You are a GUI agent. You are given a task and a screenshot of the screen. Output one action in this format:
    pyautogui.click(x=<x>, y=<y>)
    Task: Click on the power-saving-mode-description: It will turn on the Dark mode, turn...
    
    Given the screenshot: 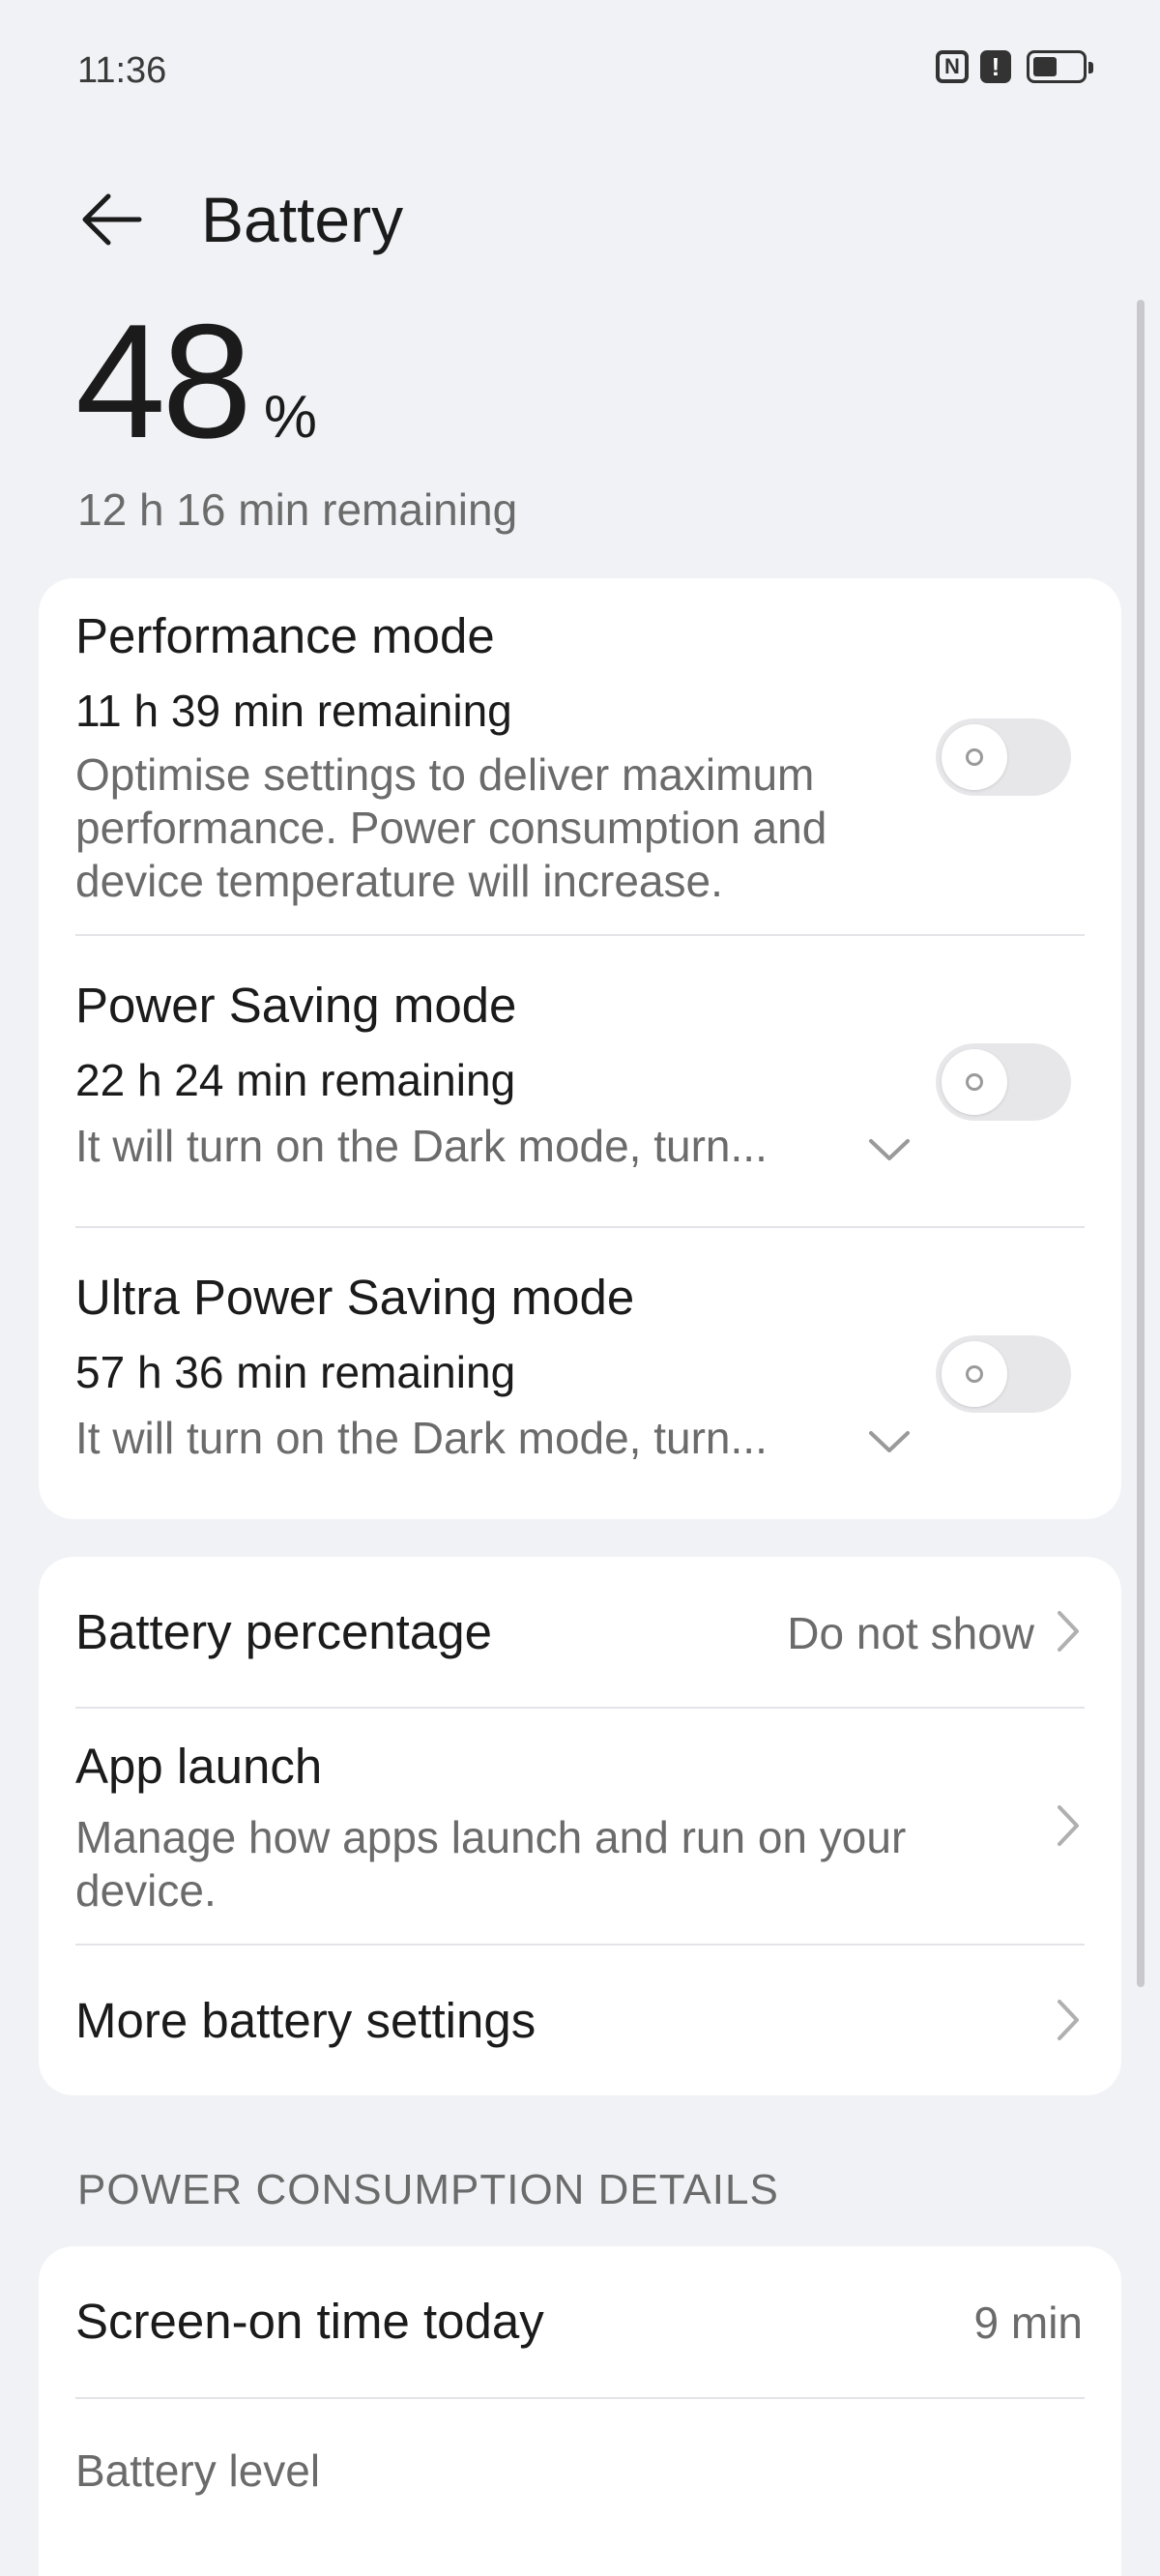 What is the action you would take?
    pyautogui.click(x=421, y=1146)
    